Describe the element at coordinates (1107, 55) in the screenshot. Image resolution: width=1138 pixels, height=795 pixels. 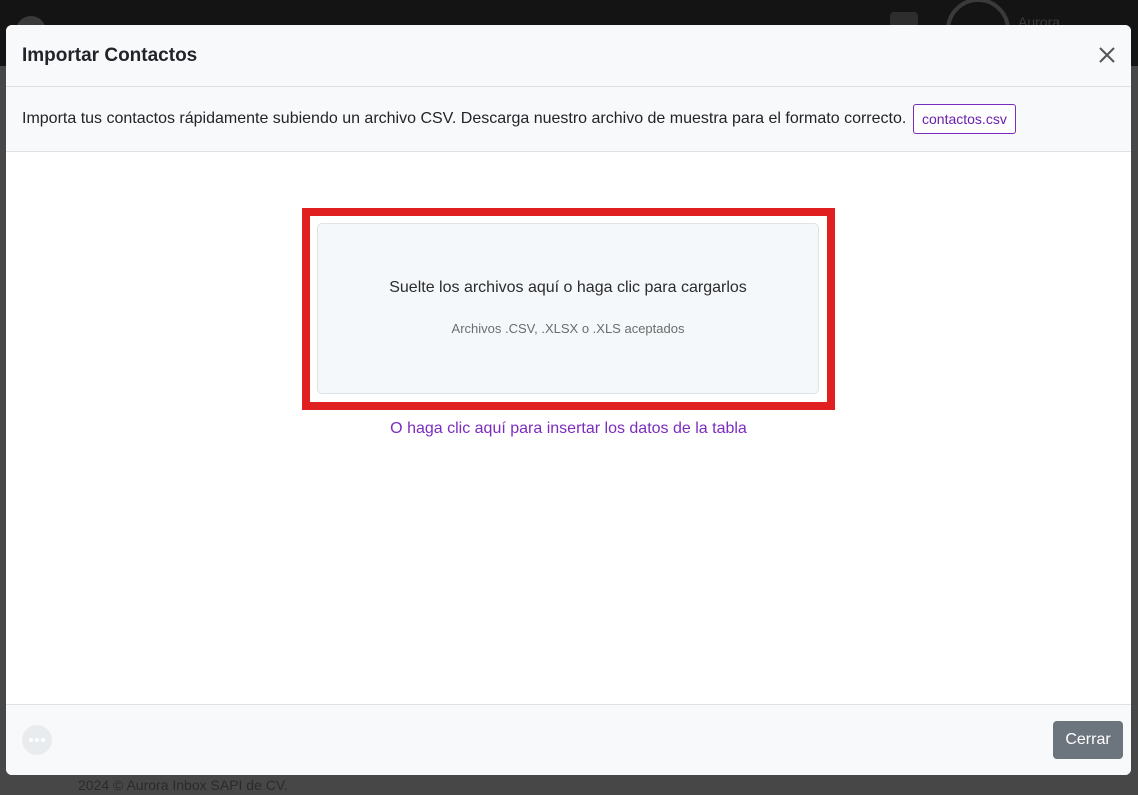
I see `close-icon` at that location.